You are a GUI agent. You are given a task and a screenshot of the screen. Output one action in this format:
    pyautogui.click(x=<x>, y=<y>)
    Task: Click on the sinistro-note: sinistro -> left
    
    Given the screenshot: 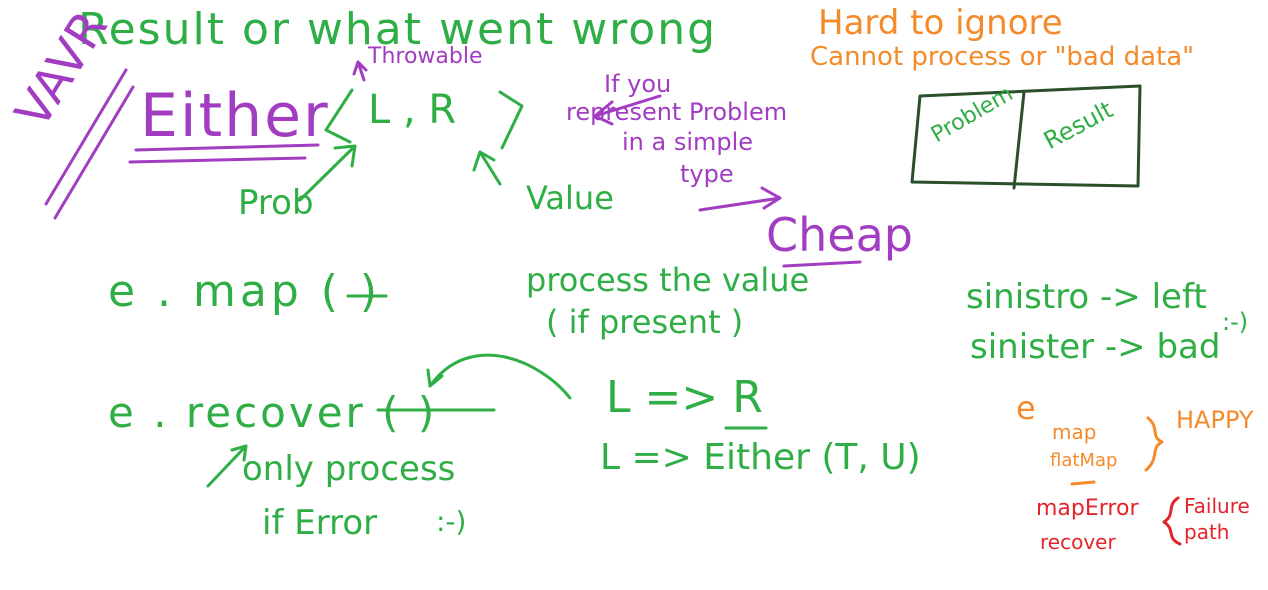 What is the action you would take?
    pyautogui.click(x=1086, y=297)
    